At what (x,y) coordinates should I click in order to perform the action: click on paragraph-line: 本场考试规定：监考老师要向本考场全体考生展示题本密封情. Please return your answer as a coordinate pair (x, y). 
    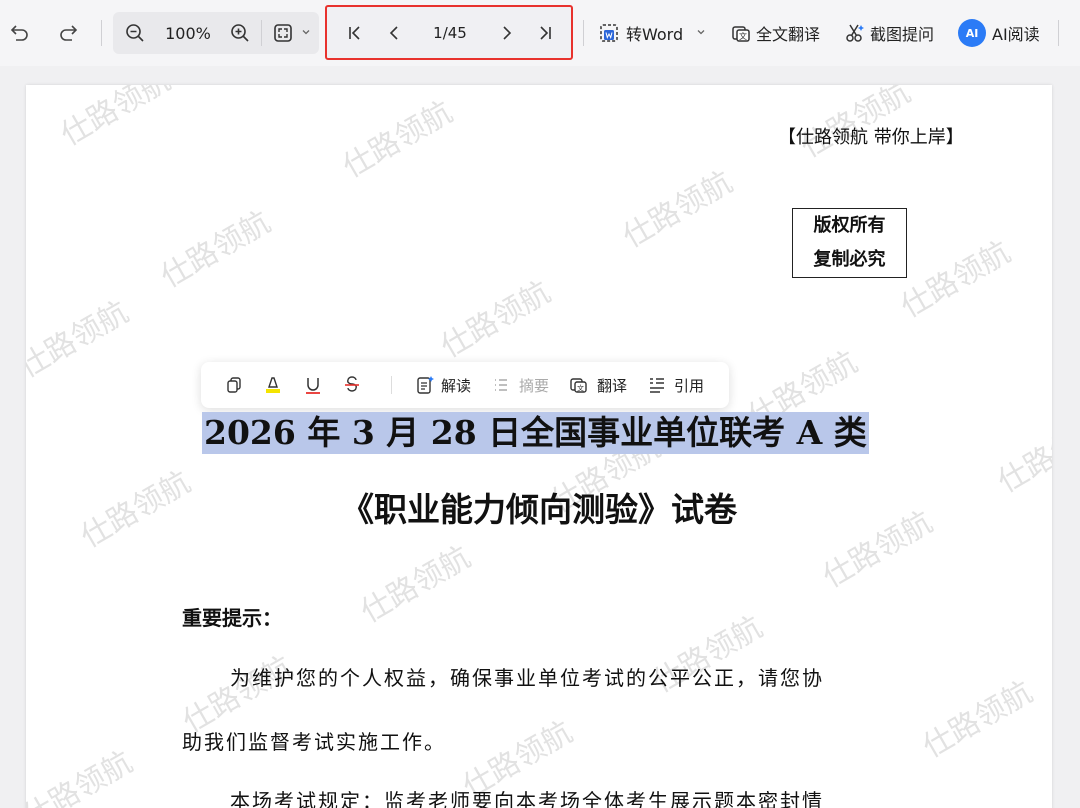
    Looking at the image, I should click on (527, 798).